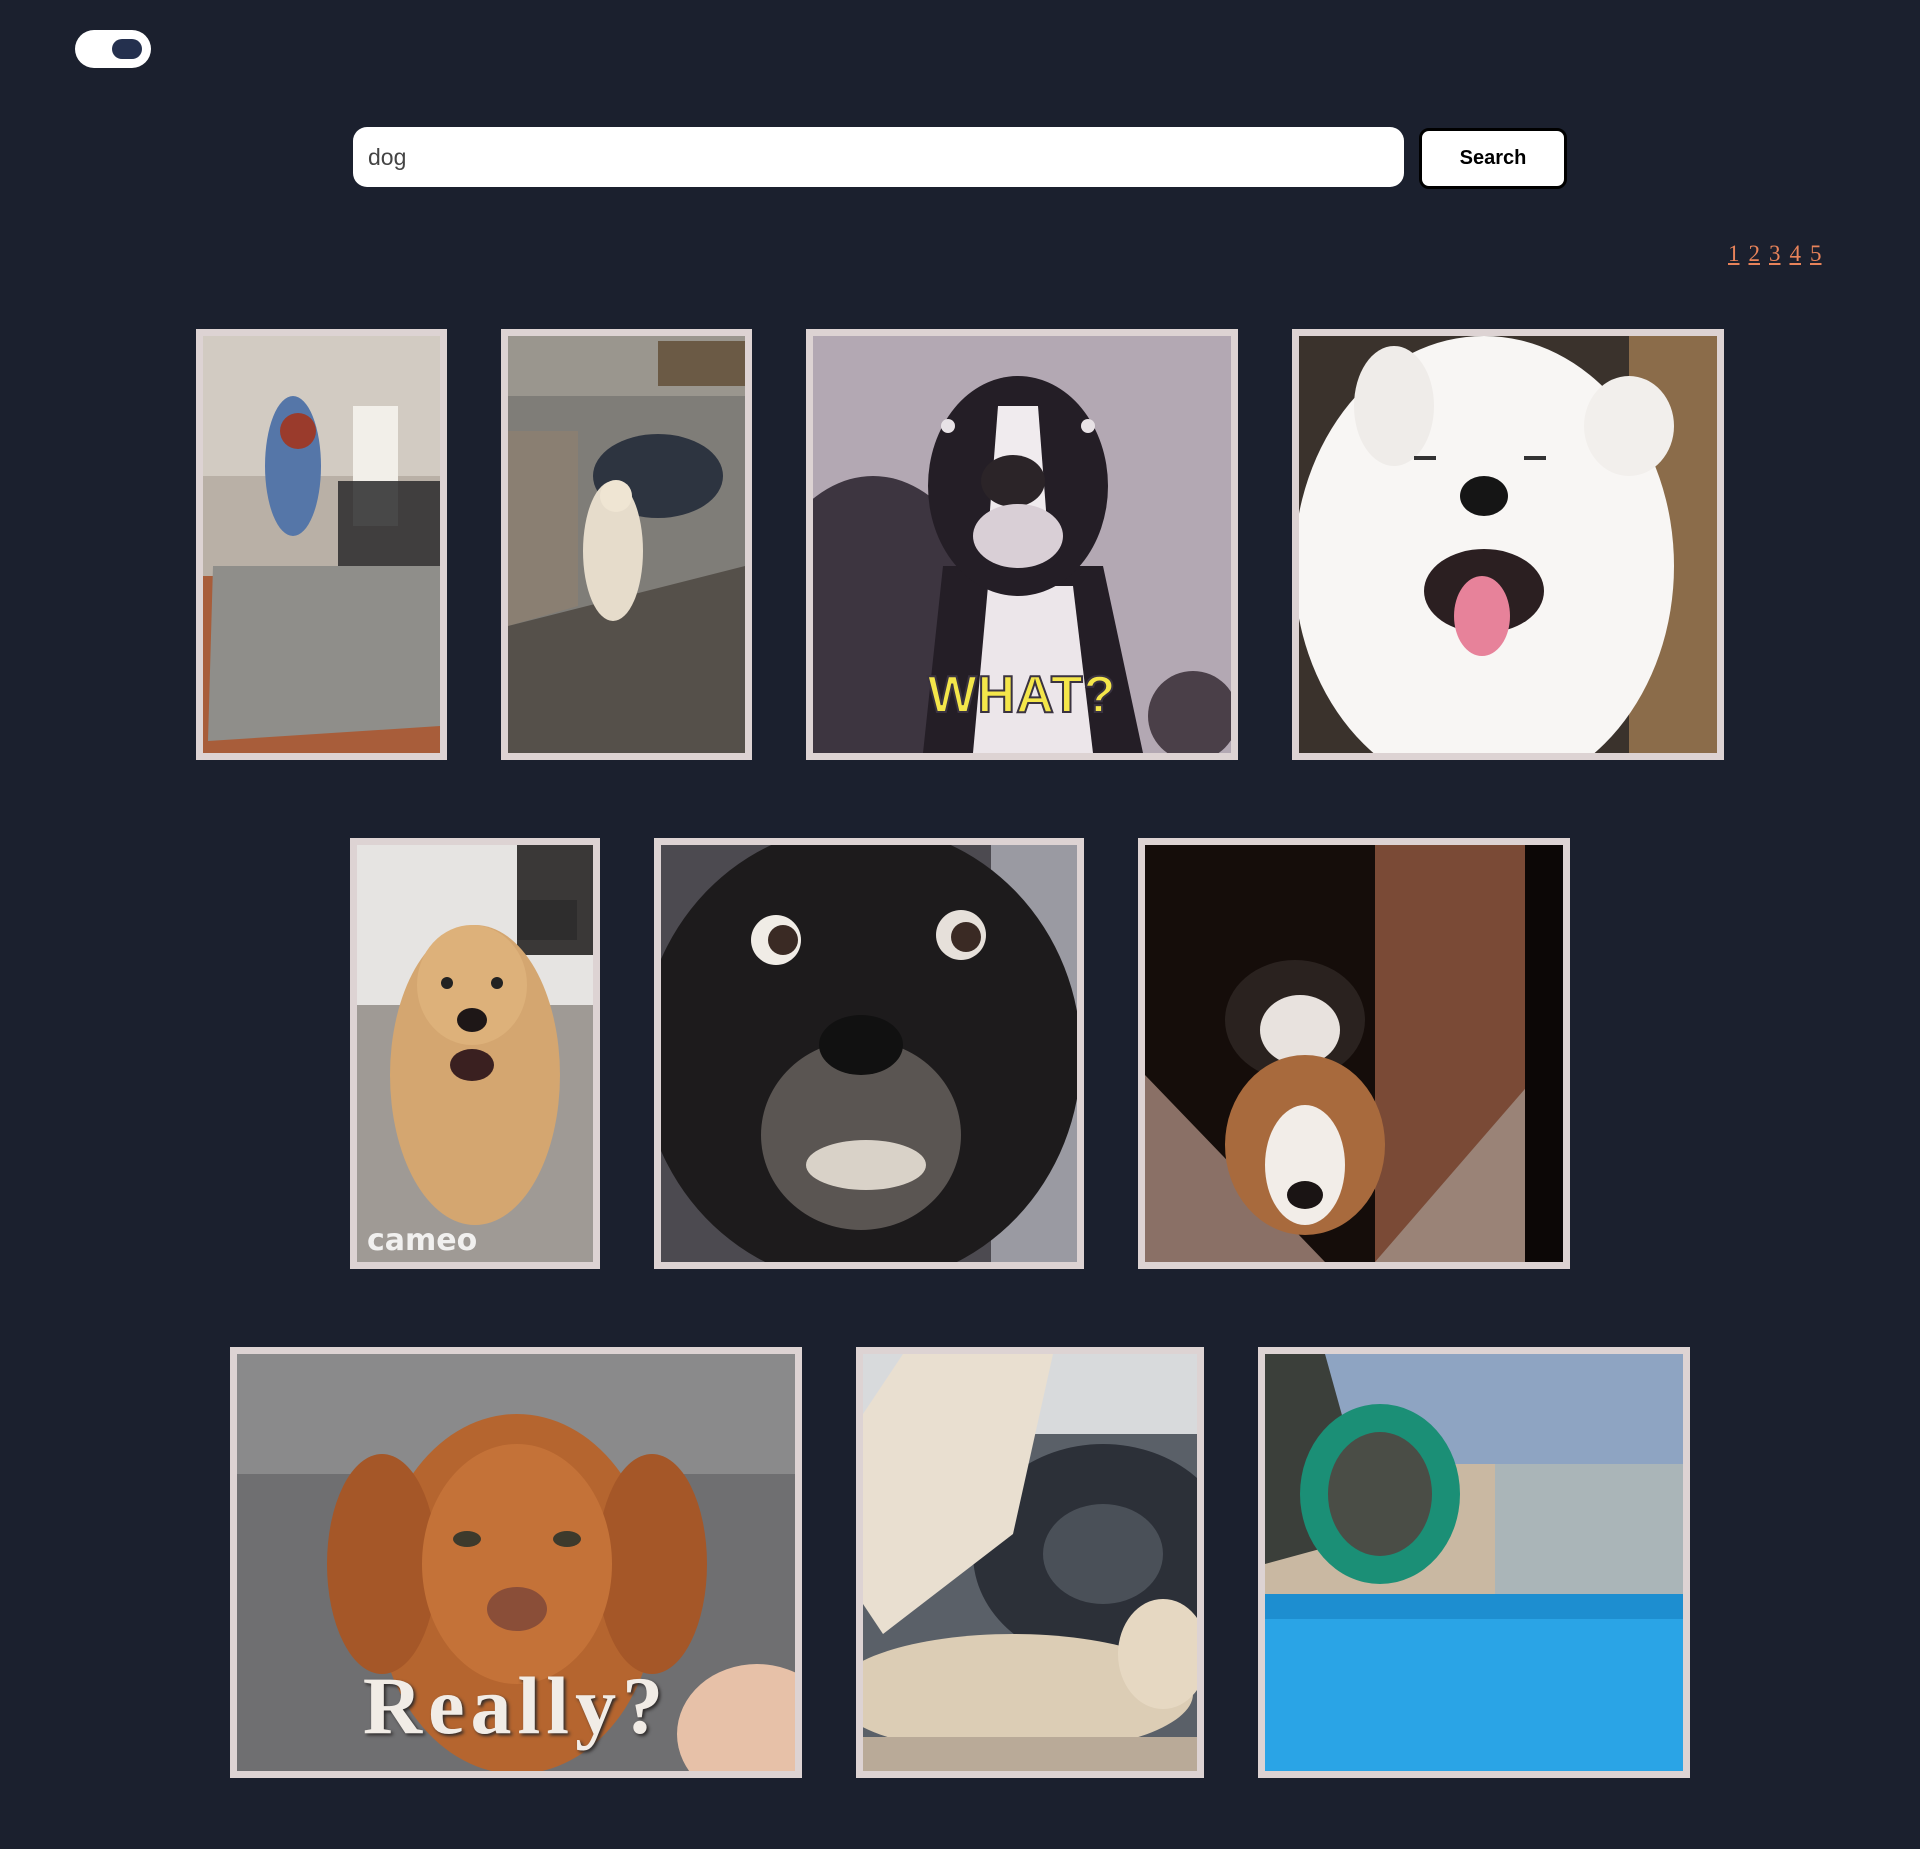  Describe the element at coordinates (516, 1705) in the screenshot. I see `gif-caption: Really?` at that location.